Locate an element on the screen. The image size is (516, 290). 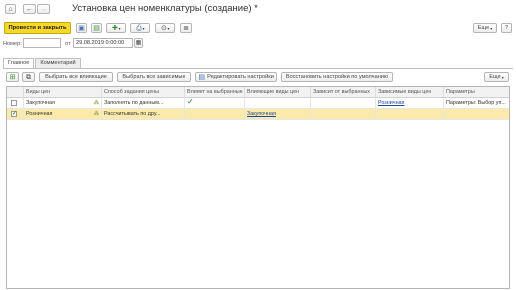
number-input is located at coordinates (42, 43).